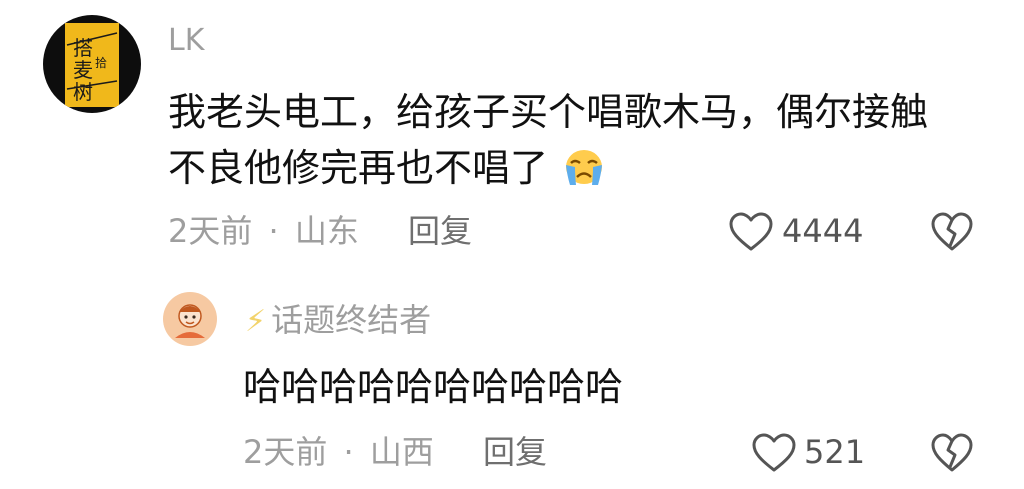 Image resolution: width=1024 pixels, height=489 pixels. What do you see at coordinates (210, 231) in the screenshot?
I see `comment-time: 2天前` at bounding box center [210, 231].